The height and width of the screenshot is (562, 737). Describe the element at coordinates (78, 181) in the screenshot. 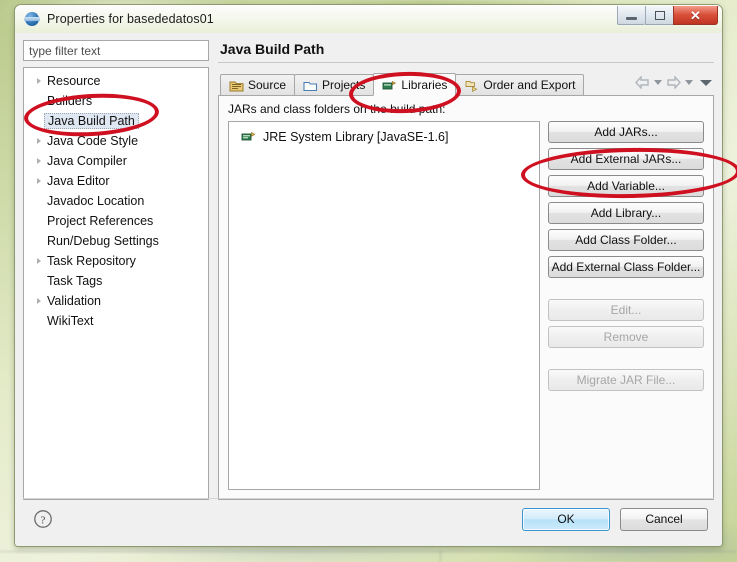

I see `sidebar-item-label: Java Editor` at that location.